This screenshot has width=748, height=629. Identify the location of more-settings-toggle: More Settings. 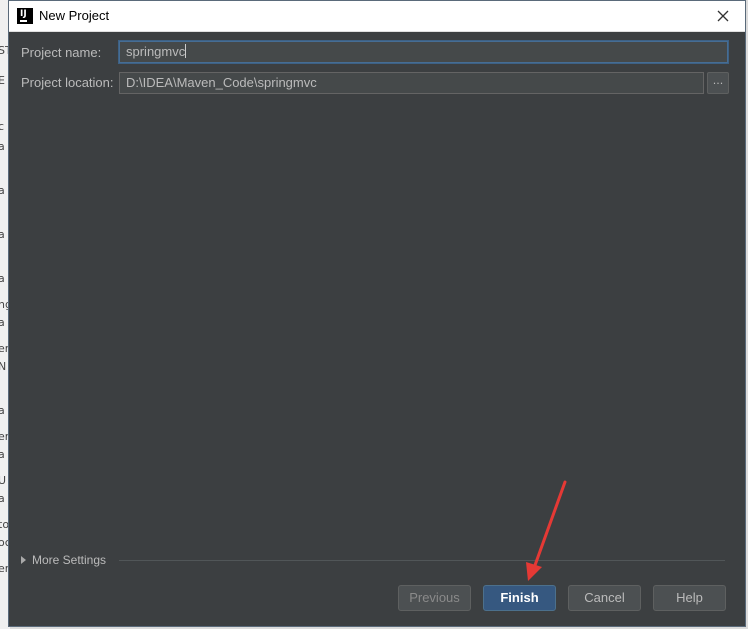
(63, 560).